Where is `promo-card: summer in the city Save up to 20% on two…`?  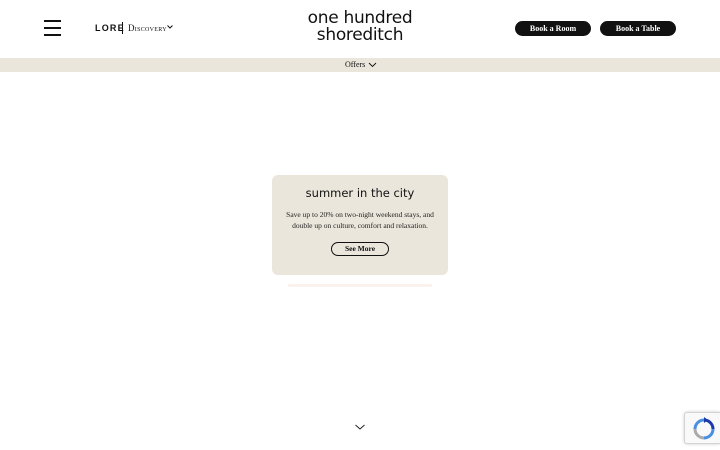
promo-card: summer in the city Save up to 20% on two… is located at coordinates (360, 225).